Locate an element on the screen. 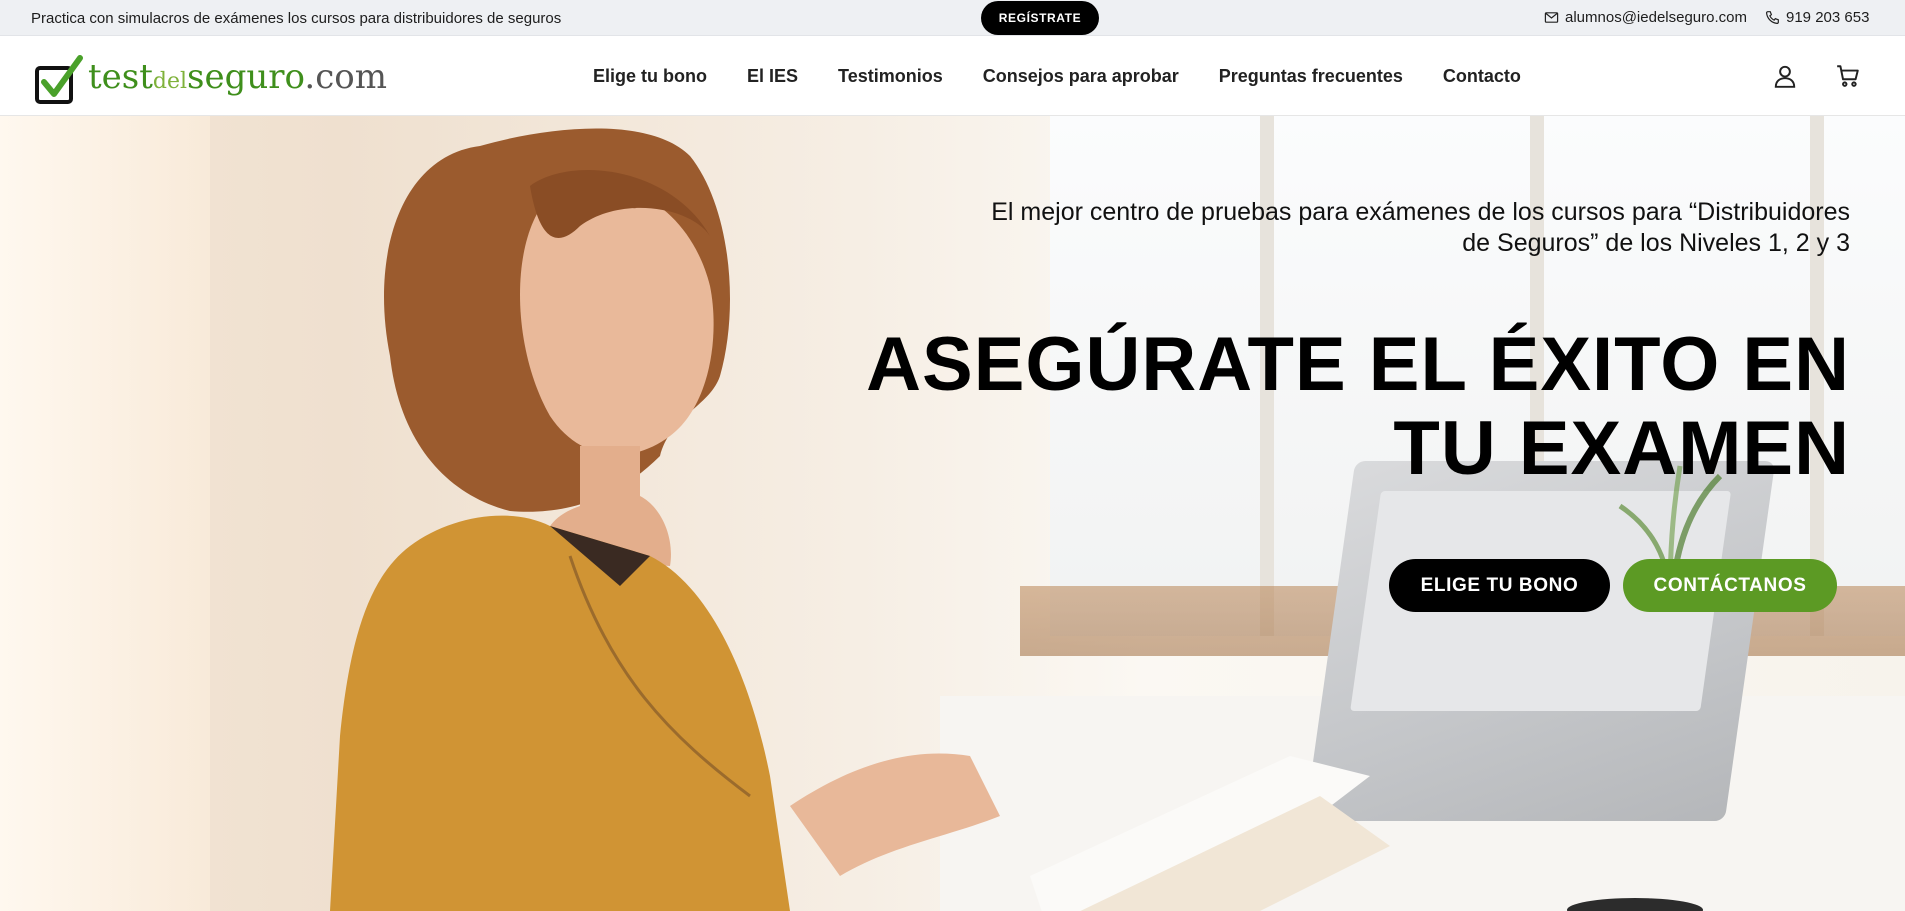 Image resolution: width=1905 pixels, height=911 pixels. hero-headline: ASEGÚRATE EL ÉXITO EN TU EXAMEN is located at coordinates (1355, 407).